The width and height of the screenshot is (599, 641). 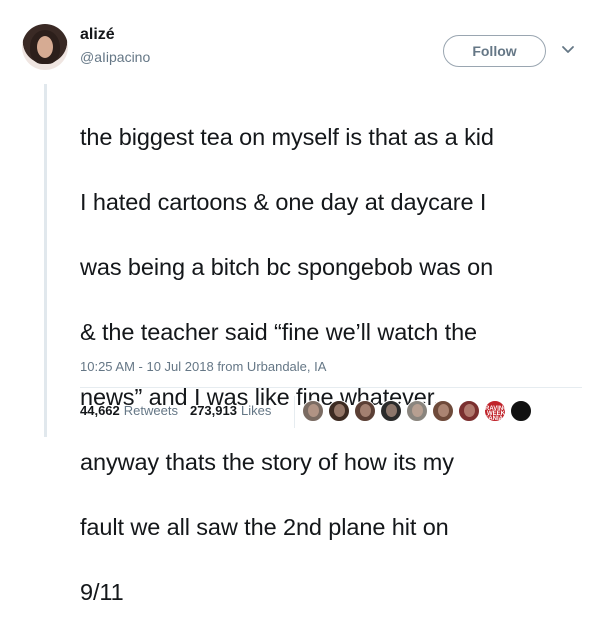 I want to click on liker-badge-icon: RAVING WEEK FANIAS, so click(x=495, y=411).